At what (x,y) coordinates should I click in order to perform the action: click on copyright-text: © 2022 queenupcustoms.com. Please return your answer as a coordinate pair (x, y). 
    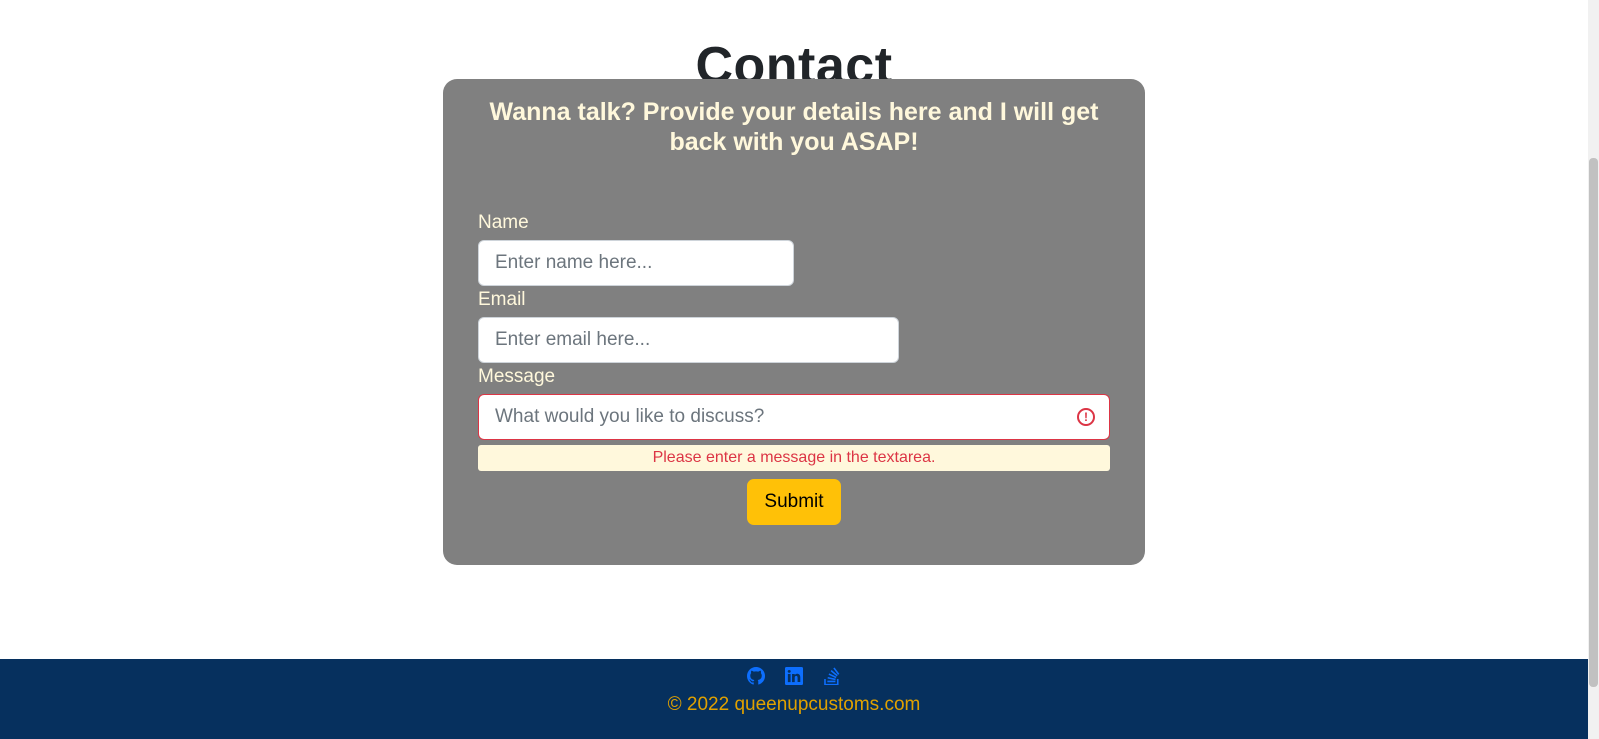
    Looking at the image, I should click on (794, 704).